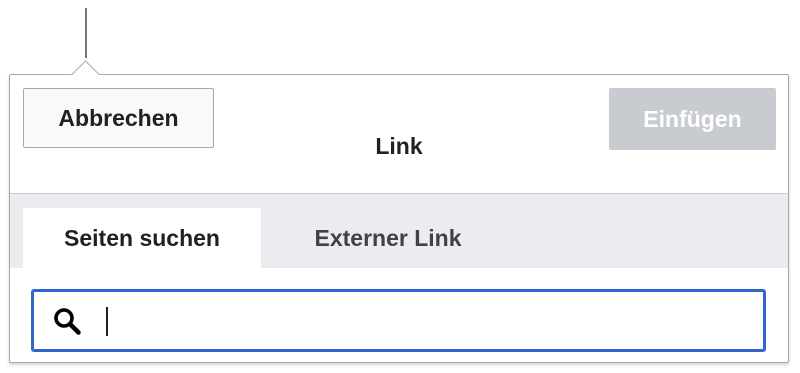 Image resolution: width=800 pixels, height=373 pixels. I want to click on search-input, so click(426, 321).